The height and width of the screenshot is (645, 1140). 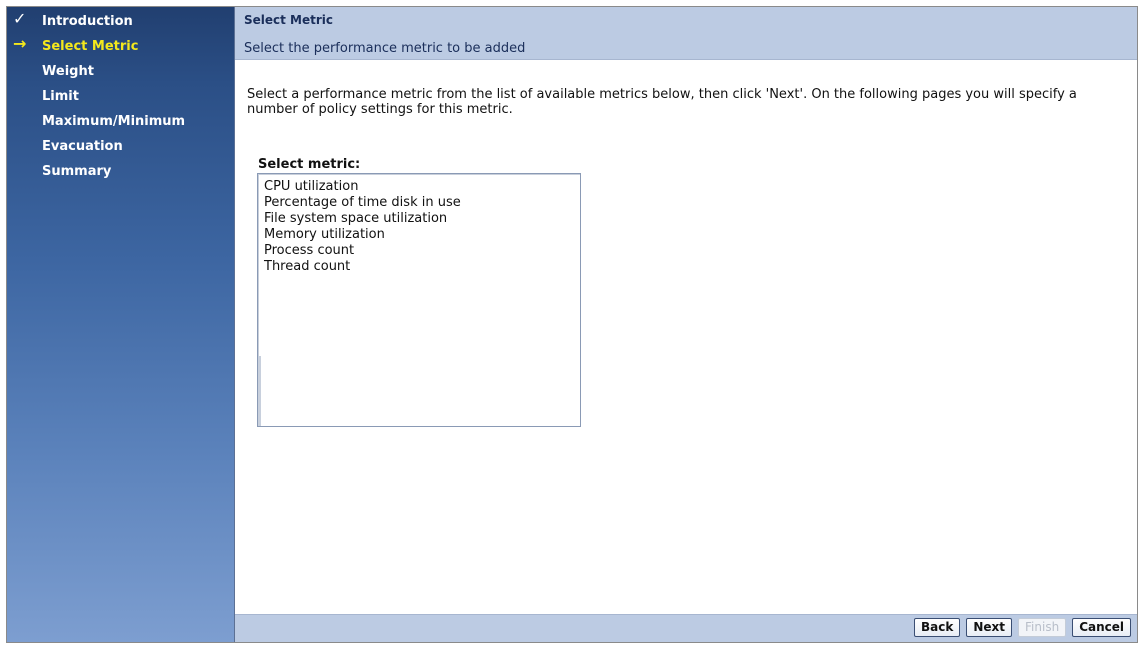 What do you see at coordinates (87, 21) in the screenshot?
I see `step-label: Introduction` at bounding box center [87, 21].